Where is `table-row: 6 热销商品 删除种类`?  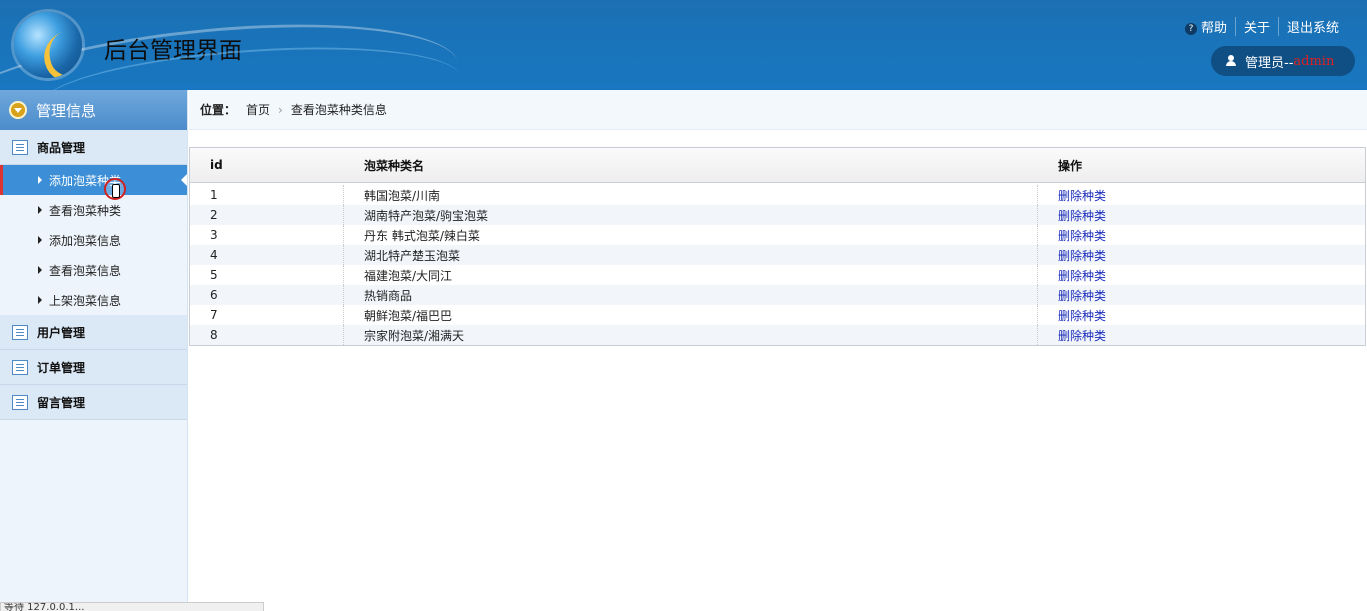
table-row: 6 热销商品 删除种类 is located at coordinates (777, 295).